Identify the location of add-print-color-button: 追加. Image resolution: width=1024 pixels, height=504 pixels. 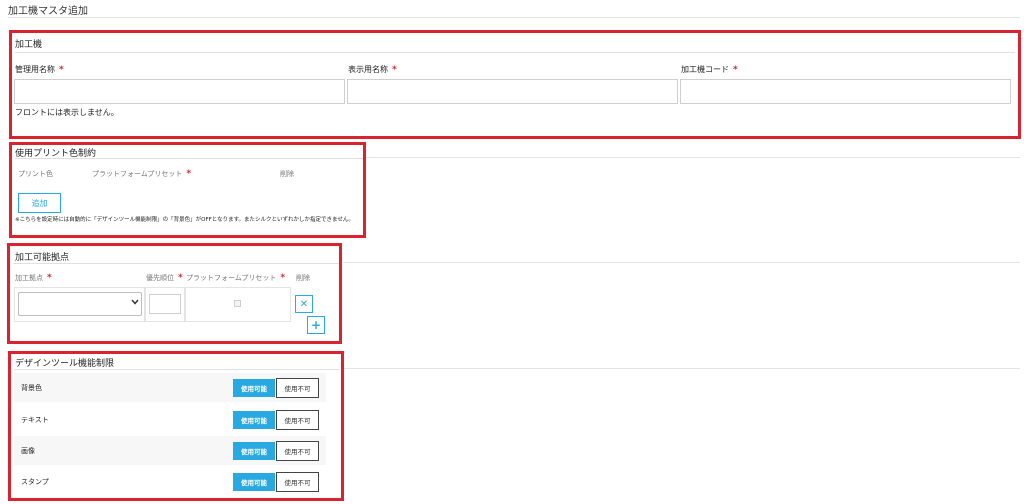
(39, 203).